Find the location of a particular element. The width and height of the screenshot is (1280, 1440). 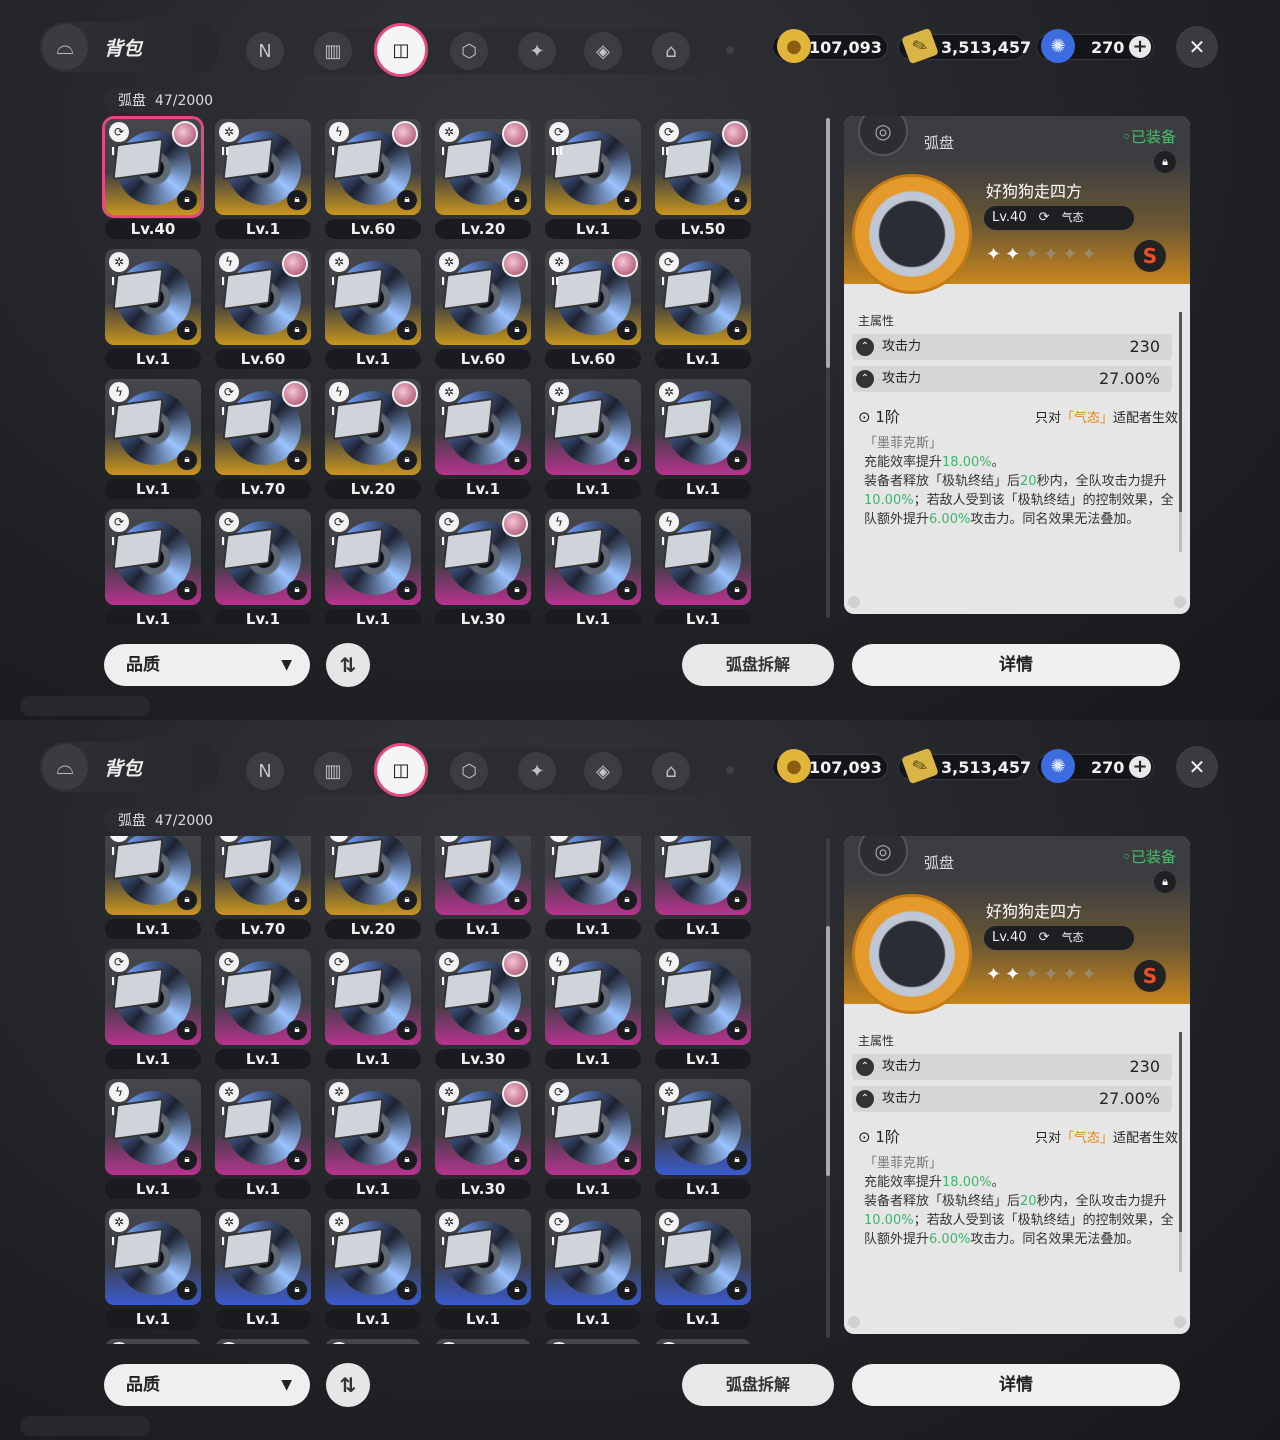

disc-slot: ✲ I 🔒︎ Lv.20 is located at coordinates (485, 181).